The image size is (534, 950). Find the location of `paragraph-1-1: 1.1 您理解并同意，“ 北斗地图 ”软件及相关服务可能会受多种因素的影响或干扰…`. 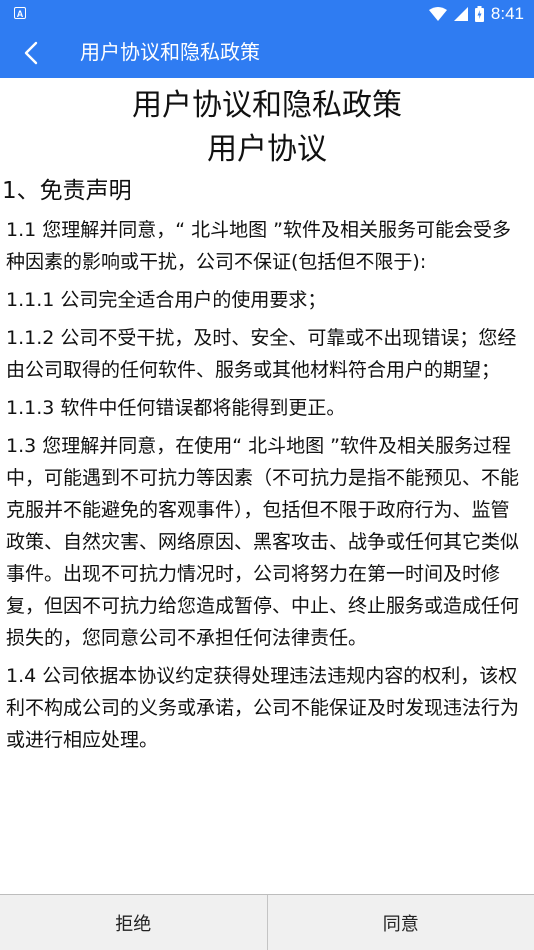

paragraph-1-1: 1.1 您理解并同意，“ 北斗地图 ”软件及相关服务可能会受多种因素的影响或干扰… is located at coordinates (259, 246).